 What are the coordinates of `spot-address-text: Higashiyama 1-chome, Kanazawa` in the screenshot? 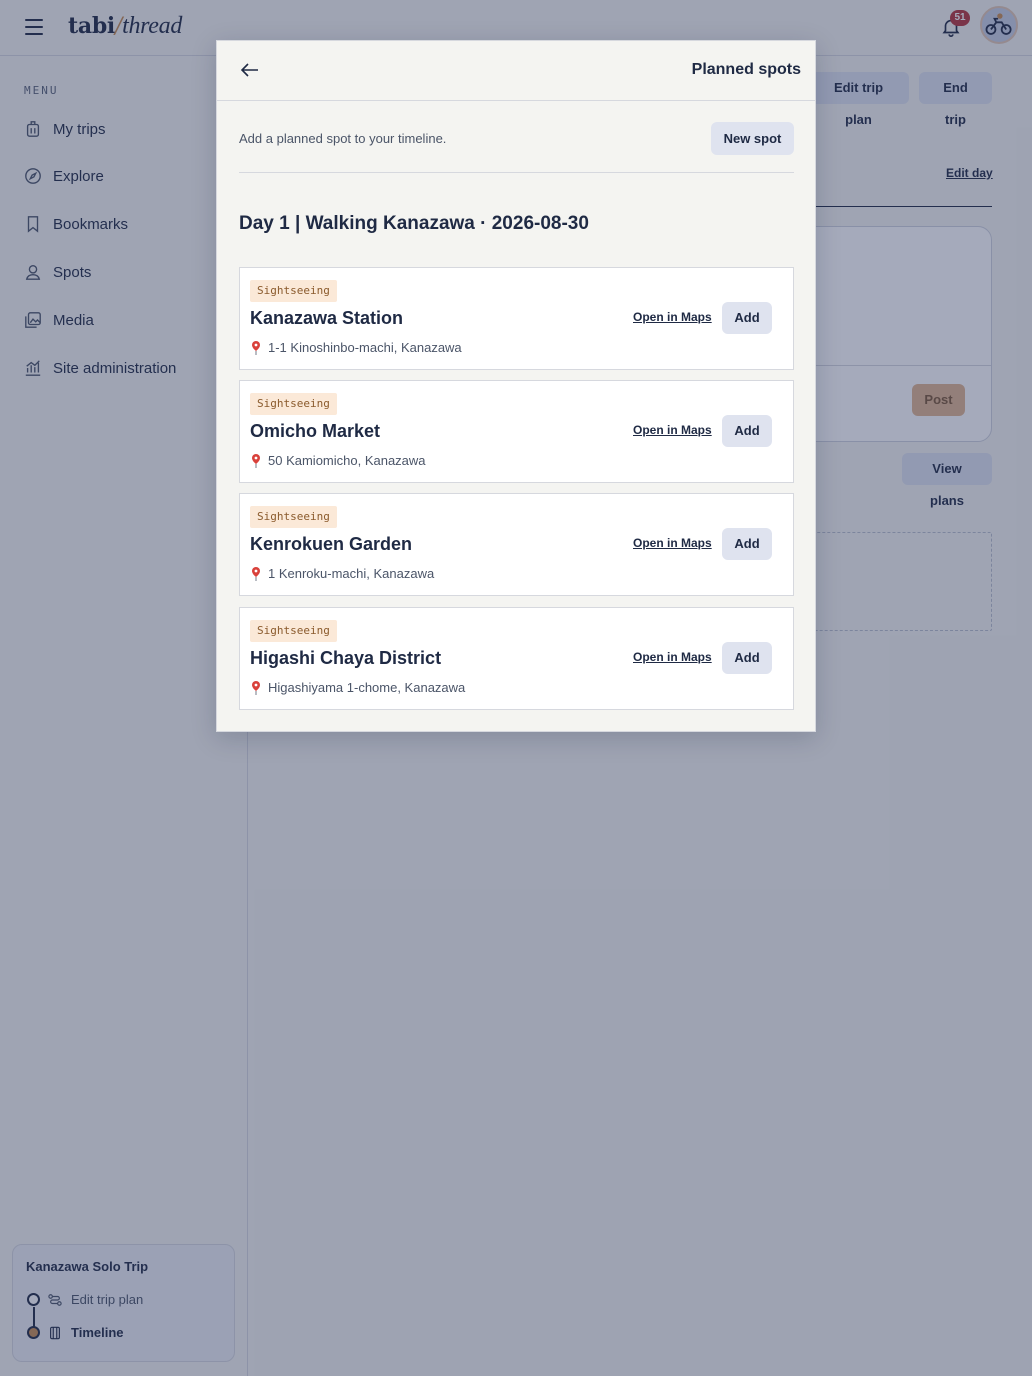 It's located at (367, 687).